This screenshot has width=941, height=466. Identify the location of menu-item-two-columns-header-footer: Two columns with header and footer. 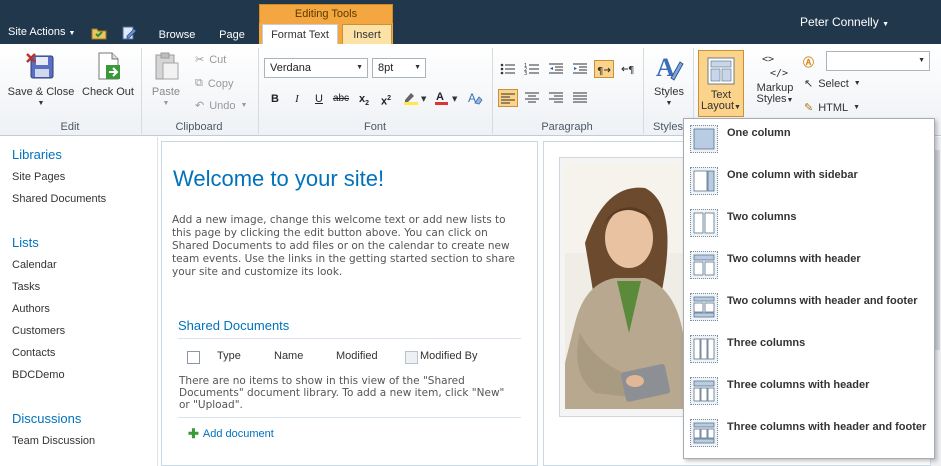
(809, 308).